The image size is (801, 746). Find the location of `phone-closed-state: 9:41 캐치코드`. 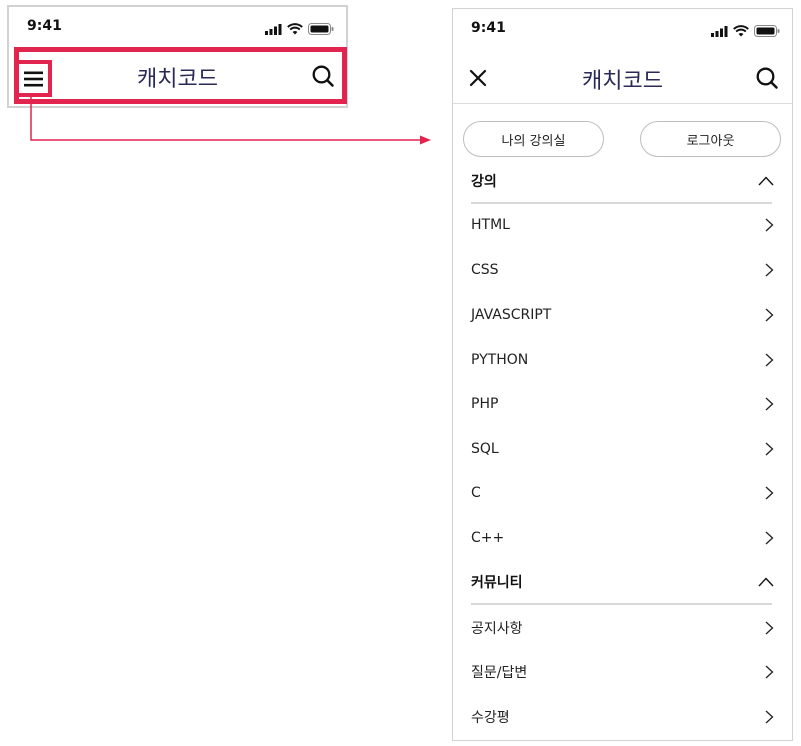

phone-closed-state: 9:41 캐치코드 is located at coordinates (177, 56).